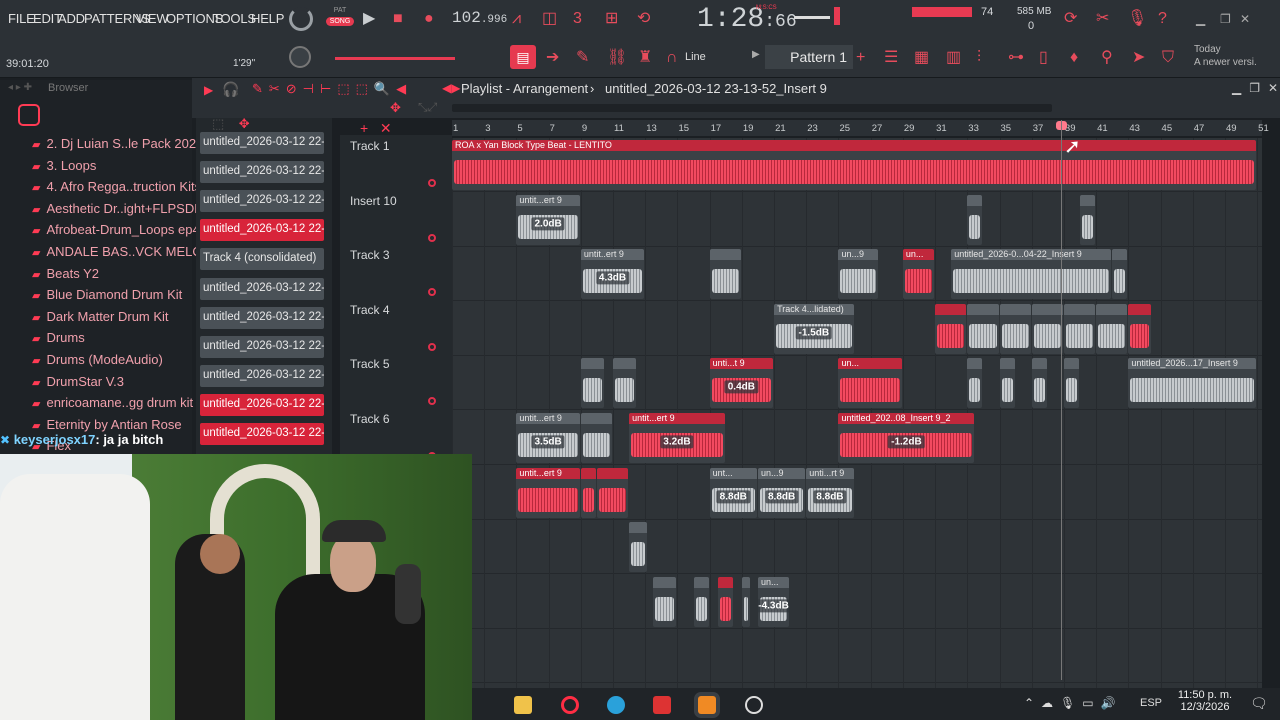  What do you see at coordinates (1192, 383) in the screenshot?
I see `audio-clip: untitled_2026...17_Insert 9` at bounding box center [1192, 383].